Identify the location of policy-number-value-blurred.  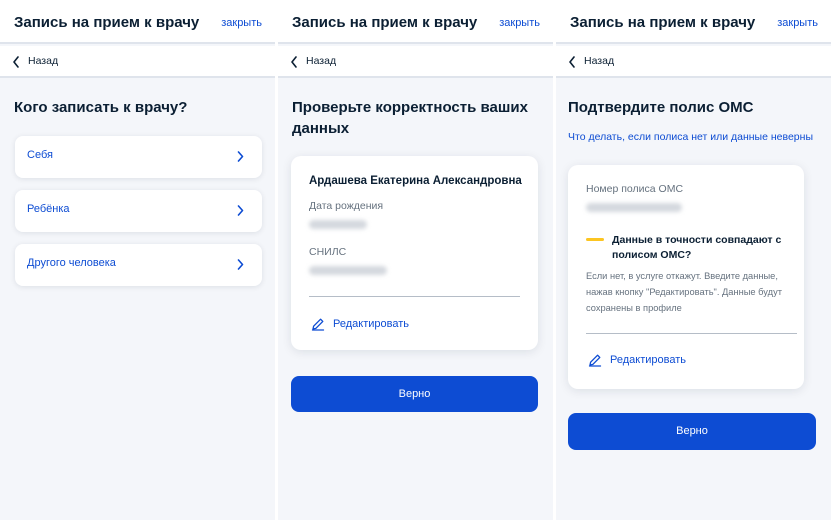
(634, 207).